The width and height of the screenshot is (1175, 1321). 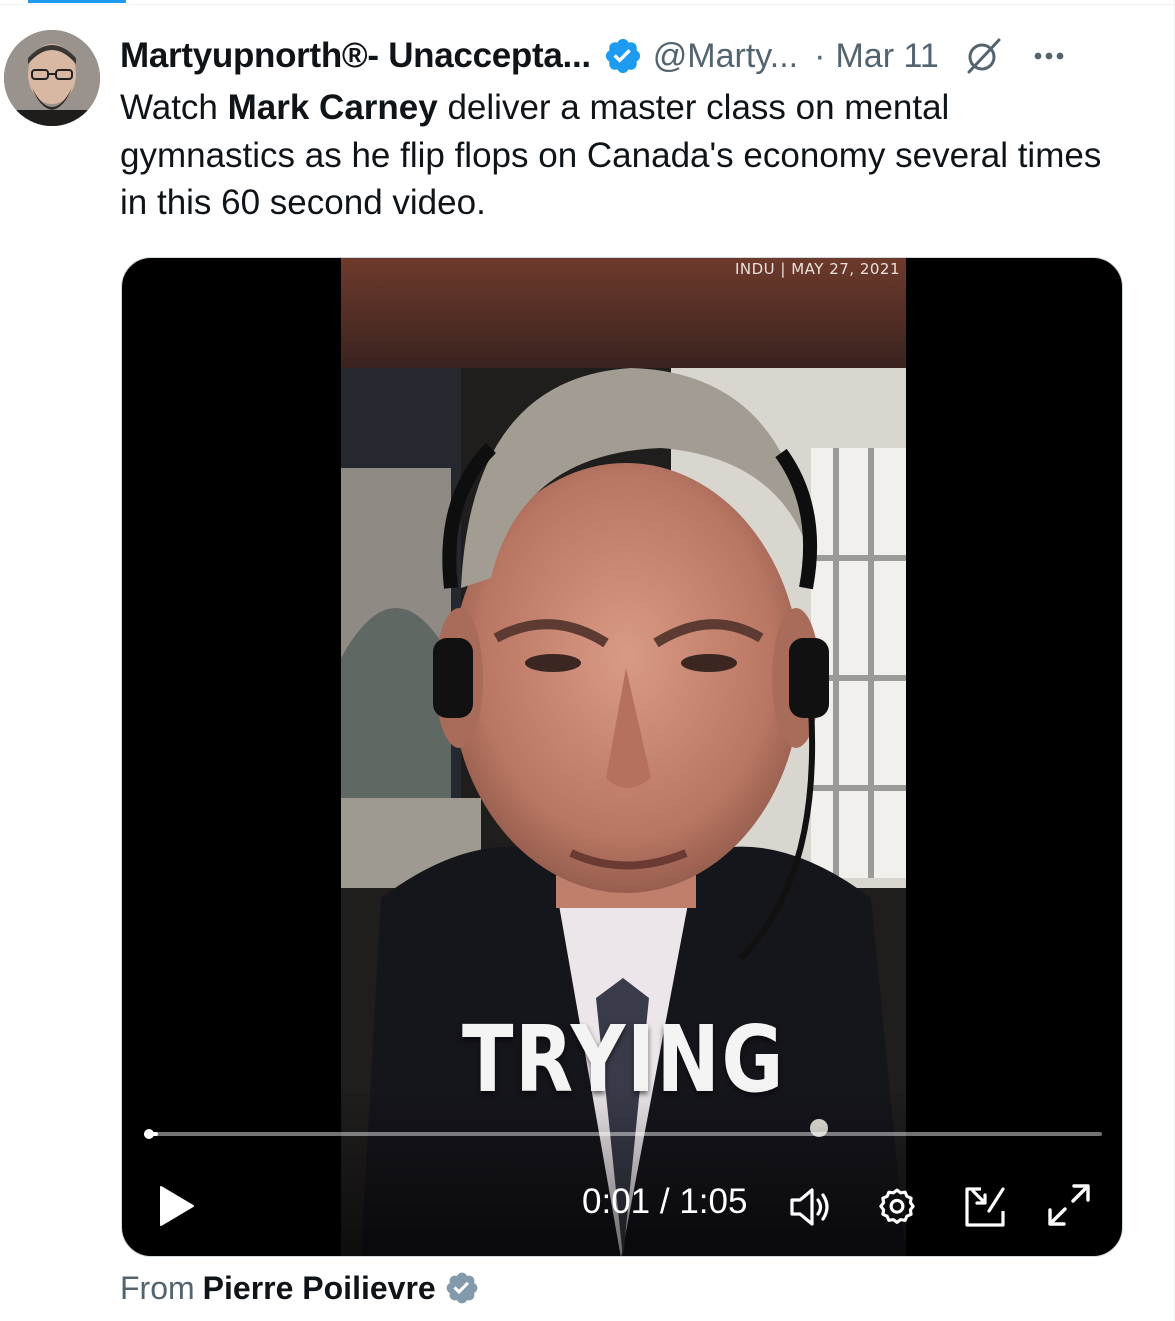 What do you see at coordinates (149, 1134) in the screenshot?
I see `progress-scrubber` at bounding box center [149, 1134].